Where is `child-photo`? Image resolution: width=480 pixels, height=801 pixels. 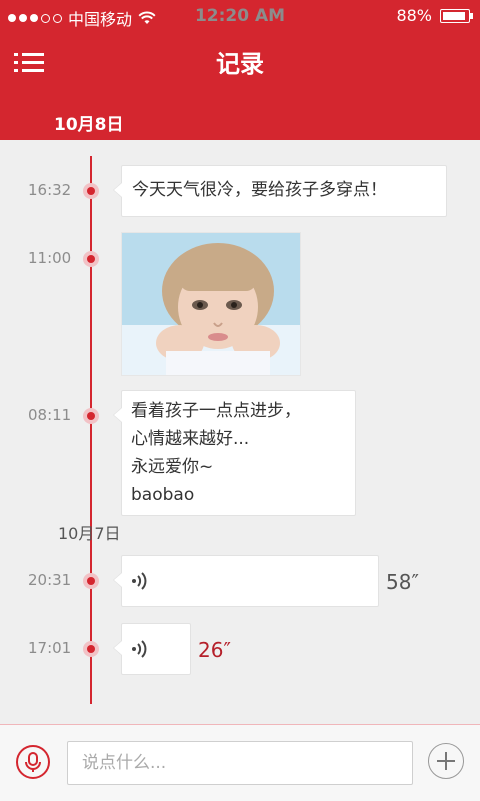 child-photo is located at coordinates (211, 304).